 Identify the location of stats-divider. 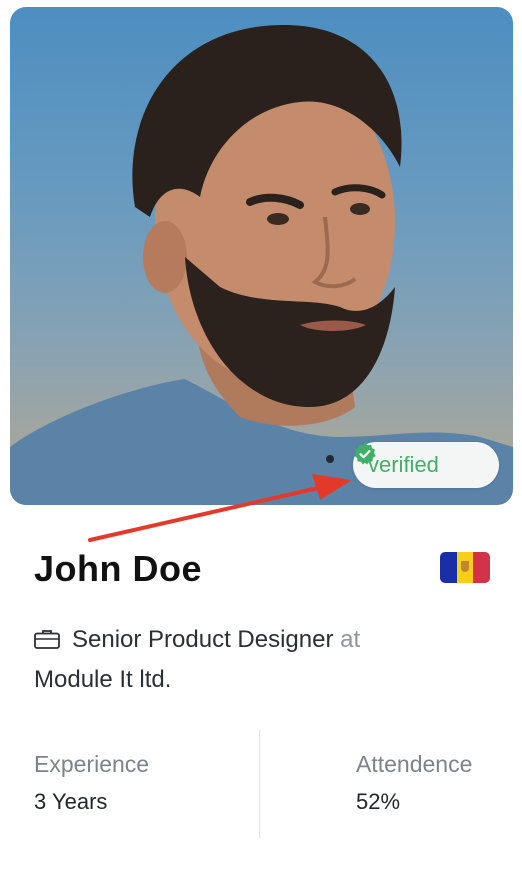
(259, 784).